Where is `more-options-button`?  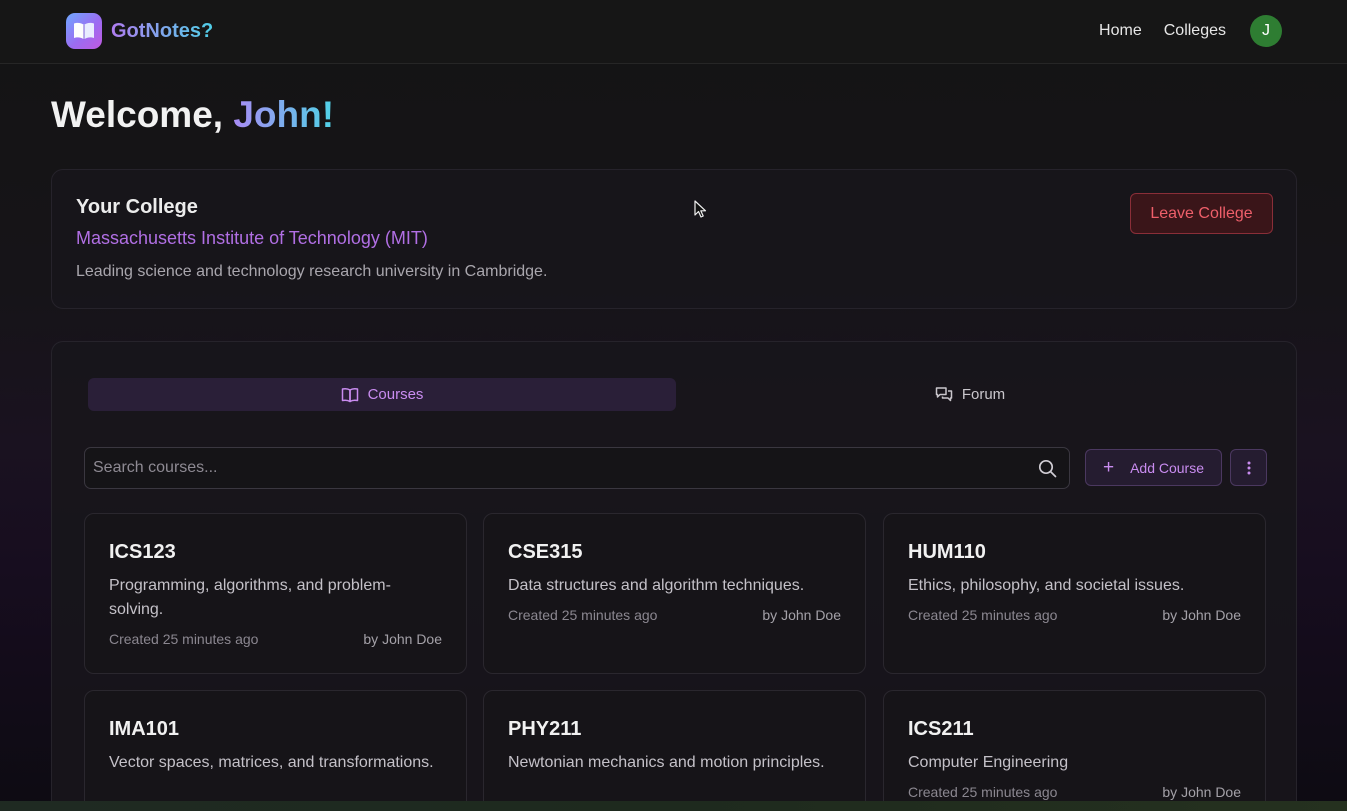
more-options-button is located at coordinates (1248, 467).